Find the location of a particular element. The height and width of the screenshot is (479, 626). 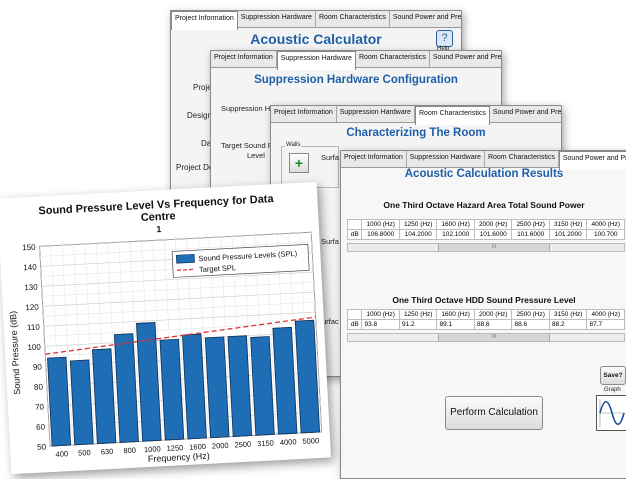

y-tick-label: 120 is located at coordinates (32, 308).